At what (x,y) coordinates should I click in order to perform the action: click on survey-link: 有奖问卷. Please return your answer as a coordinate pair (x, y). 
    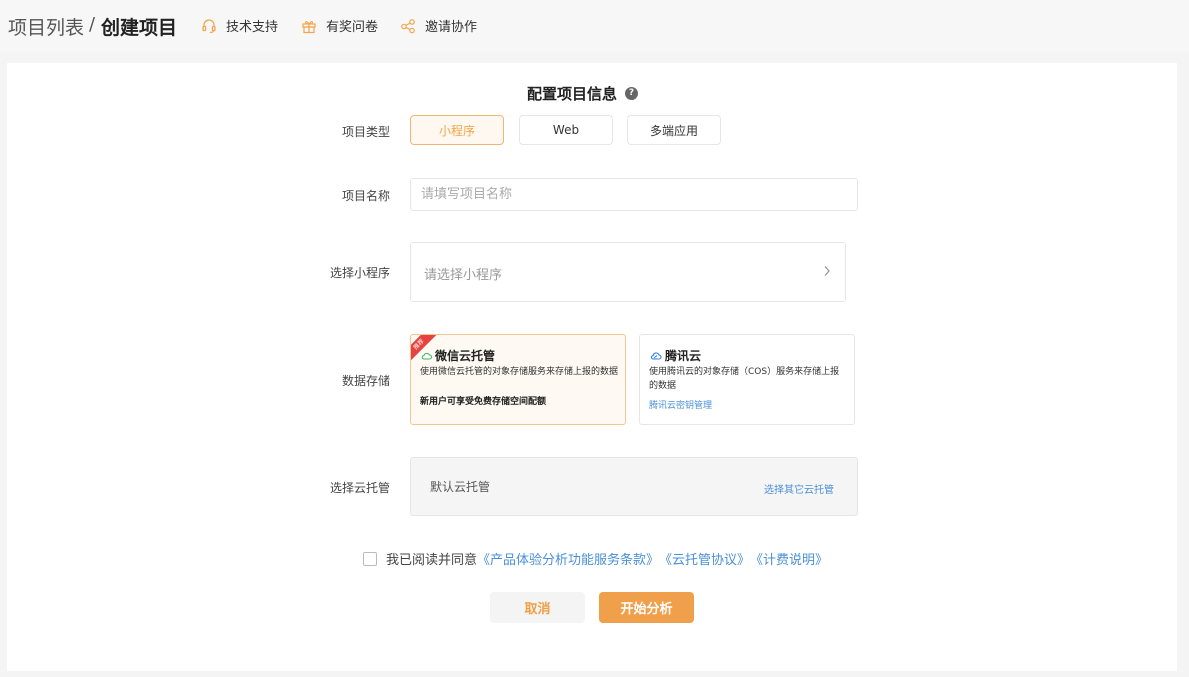
    Looking at the image, I should click on (339, 25).